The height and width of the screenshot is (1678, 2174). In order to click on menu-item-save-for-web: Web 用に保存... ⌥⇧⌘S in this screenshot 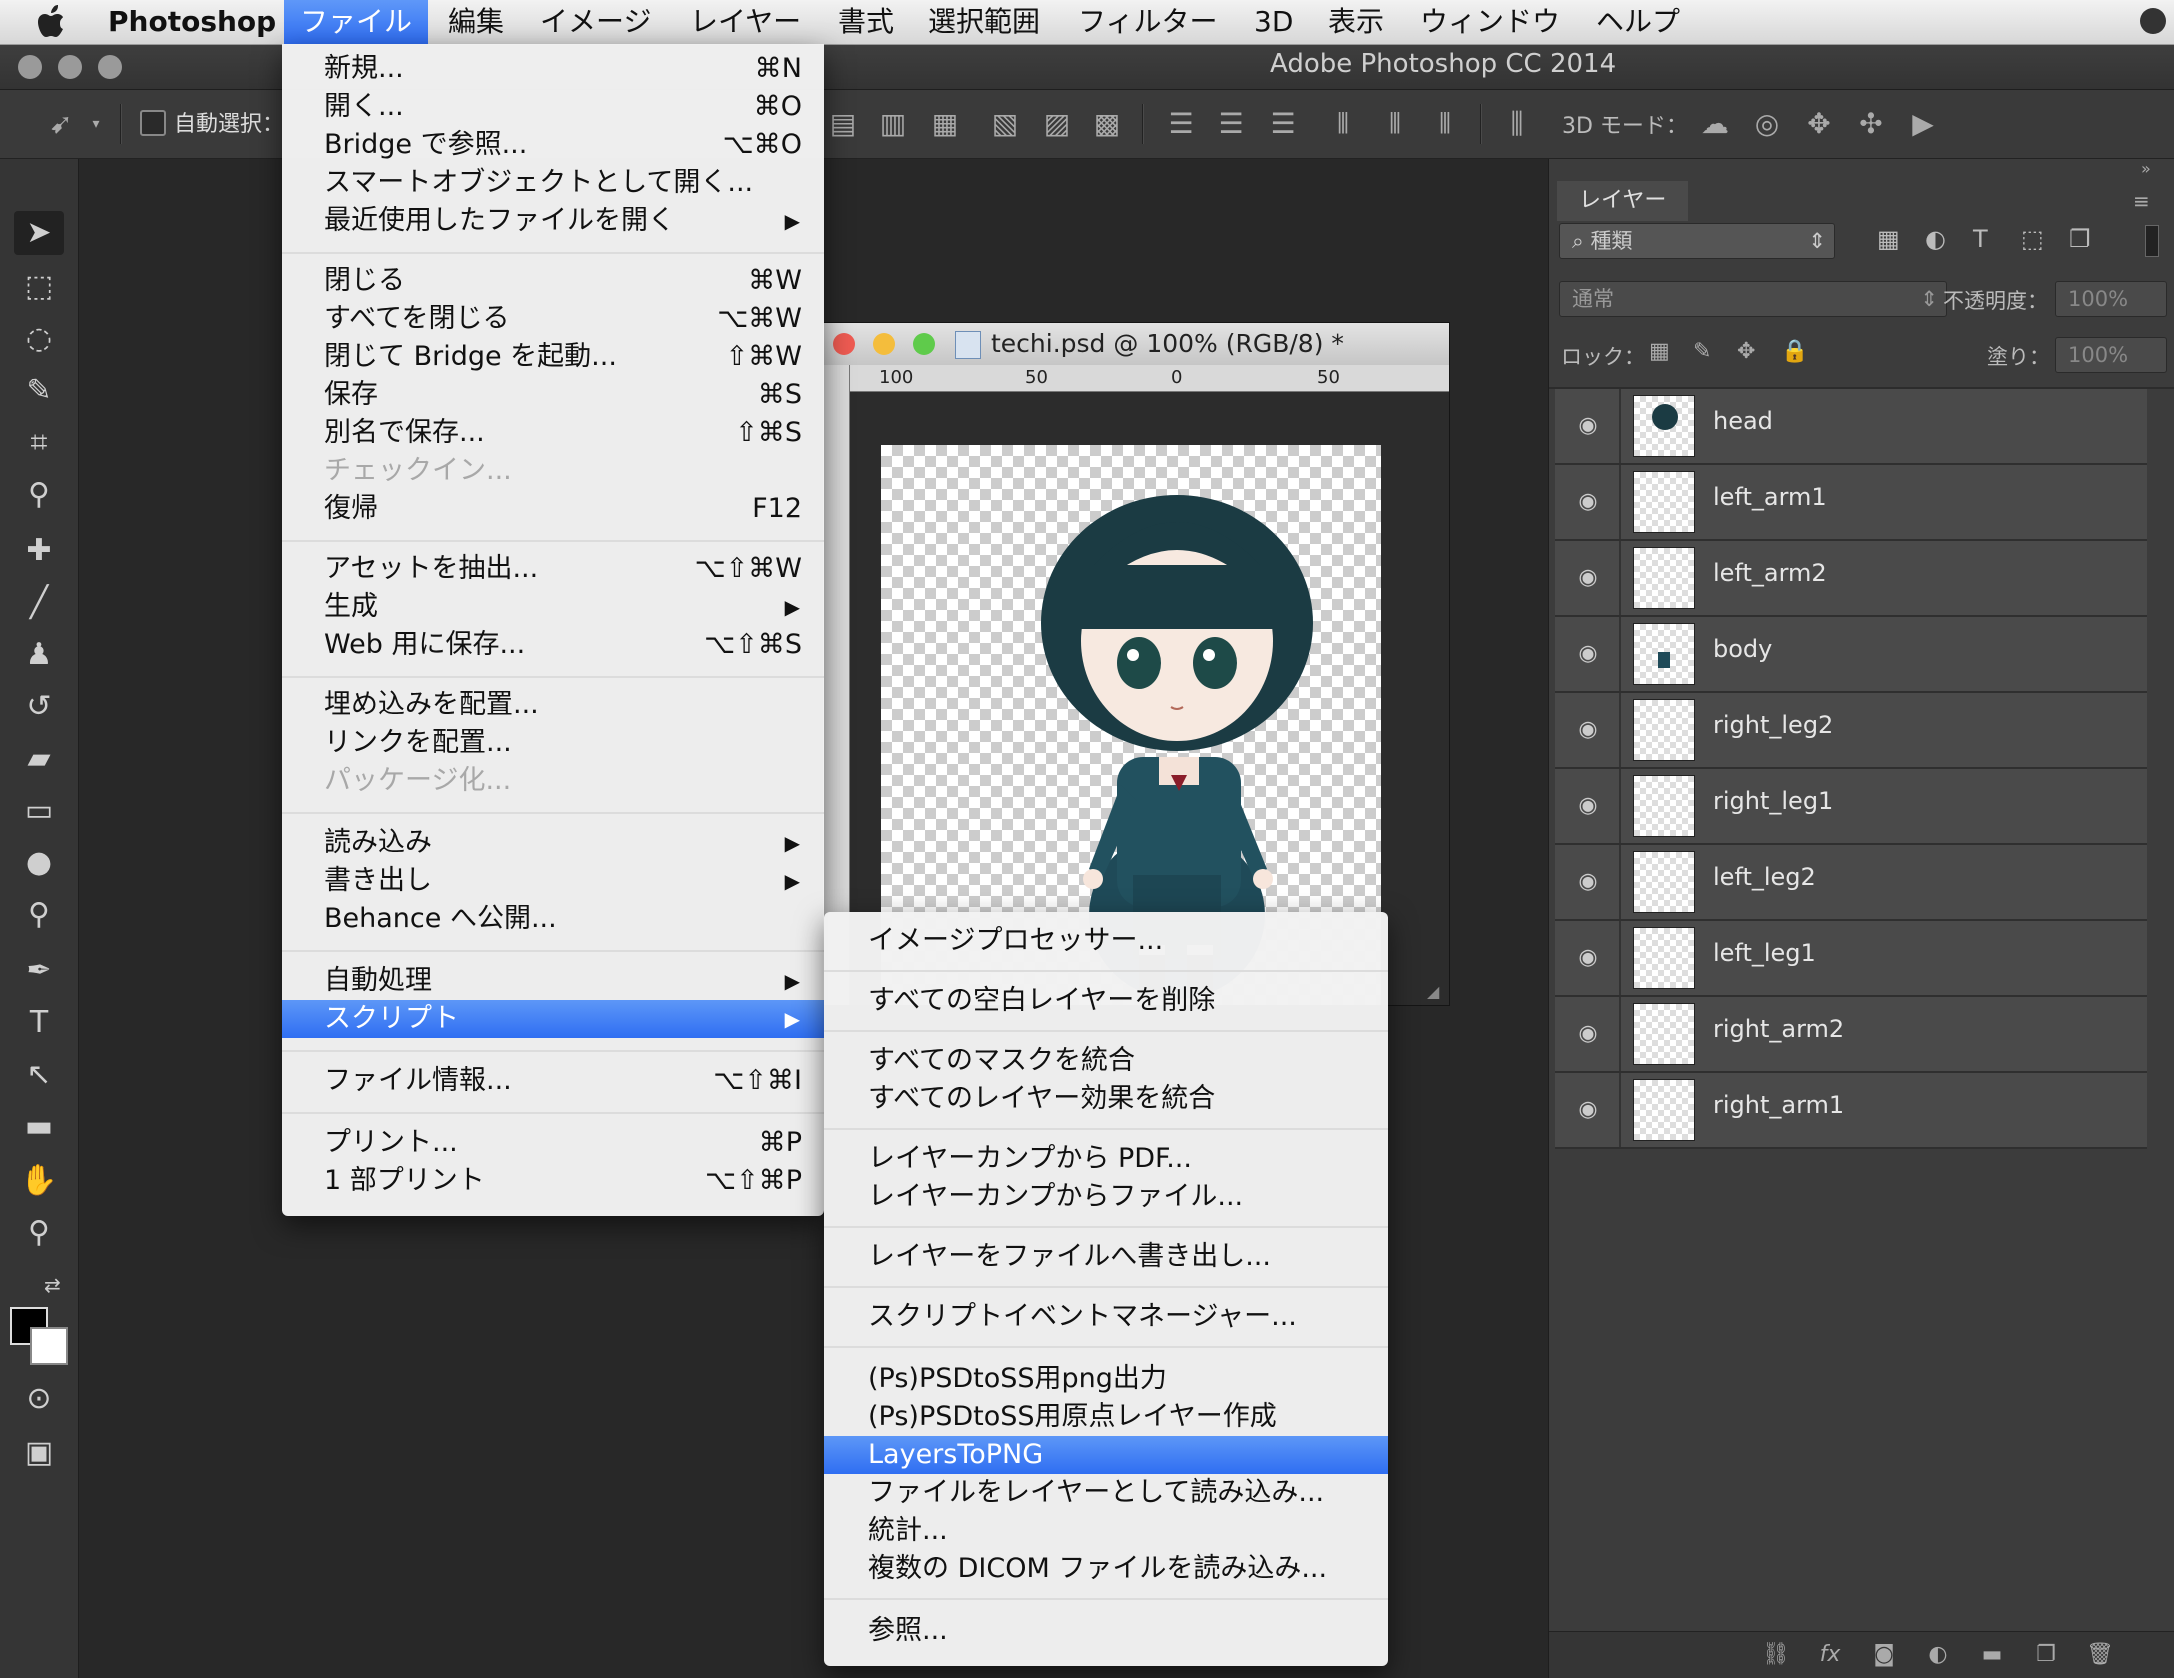, I will do `click(553, 645)`.